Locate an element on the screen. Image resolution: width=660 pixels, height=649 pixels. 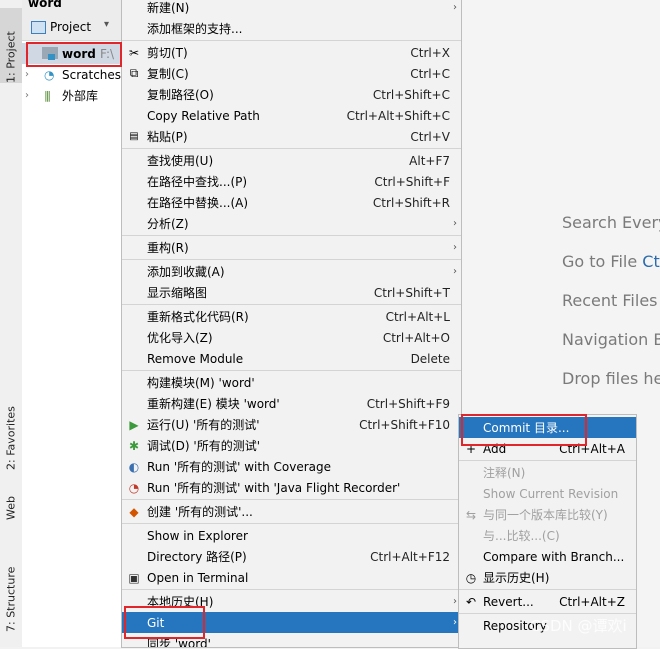
annotation-box-commit is located at coordinates (524, 430).